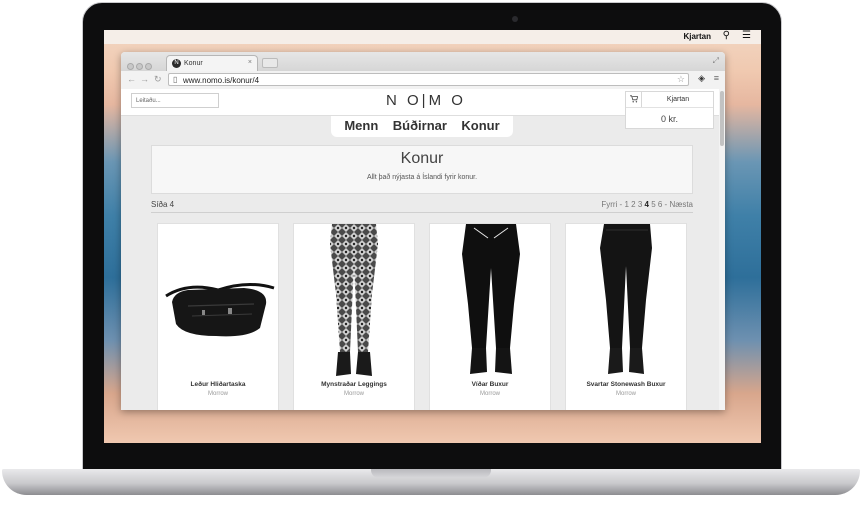 The width and height of the screenshot is (863, 525). What do you see at coordinates (218, 301) in the screenshot?
I see `product-image-bag` at bounding box center [218, 301].